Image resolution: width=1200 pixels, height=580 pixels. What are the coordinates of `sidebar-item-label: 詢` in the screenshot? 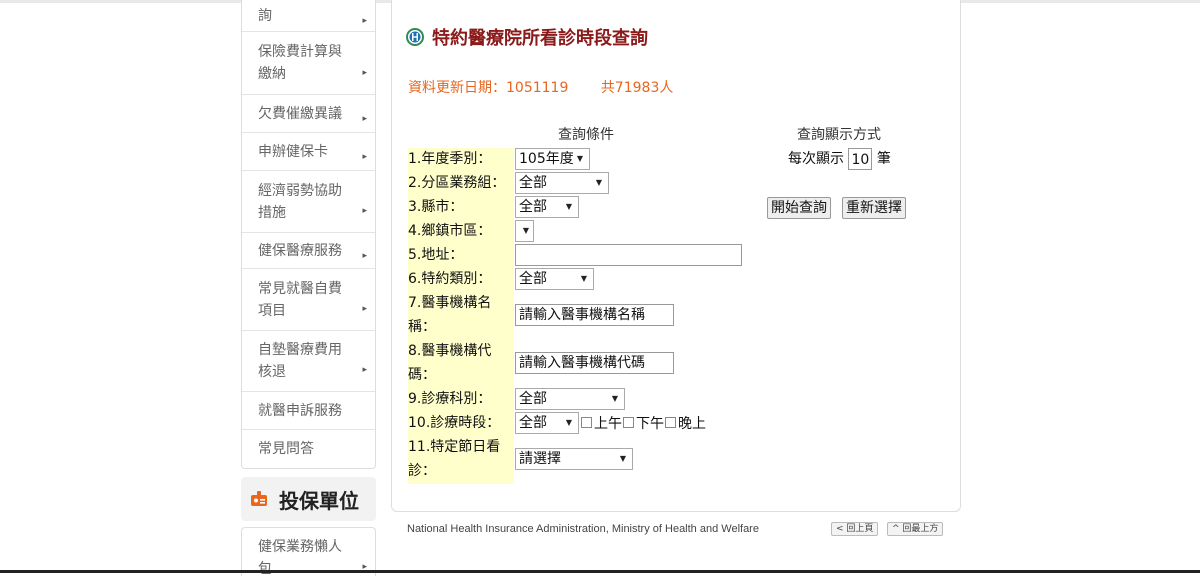 It's located at (265, 15).